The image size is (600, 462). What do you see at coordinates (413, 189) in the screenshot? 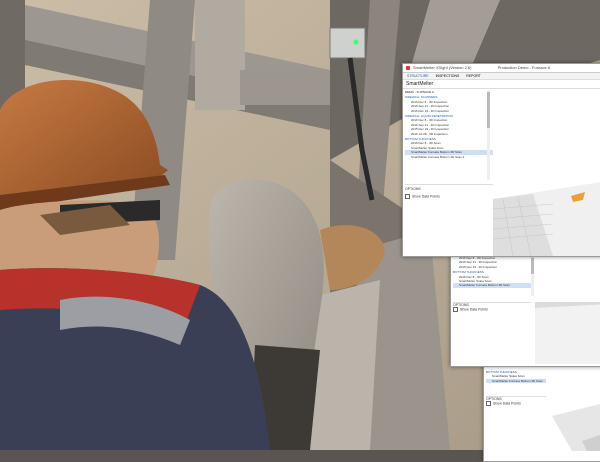
I see `options-label: OPTIONS` at bounding box center [413, 189].